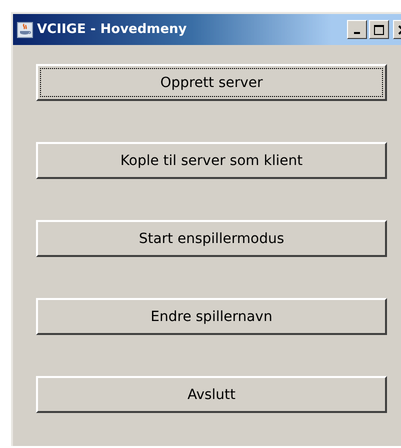  Describe the element at coordinates (211, 82) in the screenshot. I see `menu-button: Opprett server` at that location.